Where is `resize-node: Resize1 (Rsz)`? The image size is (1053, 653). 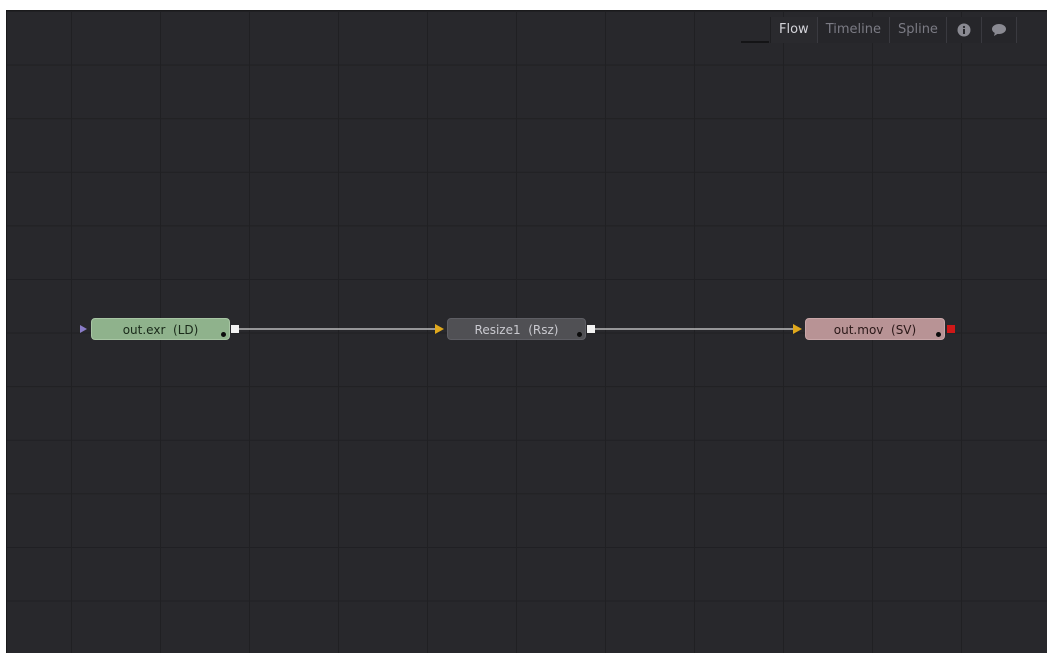 resize-node: Resize1 (Rsz) is located at coordinates (516, 329).